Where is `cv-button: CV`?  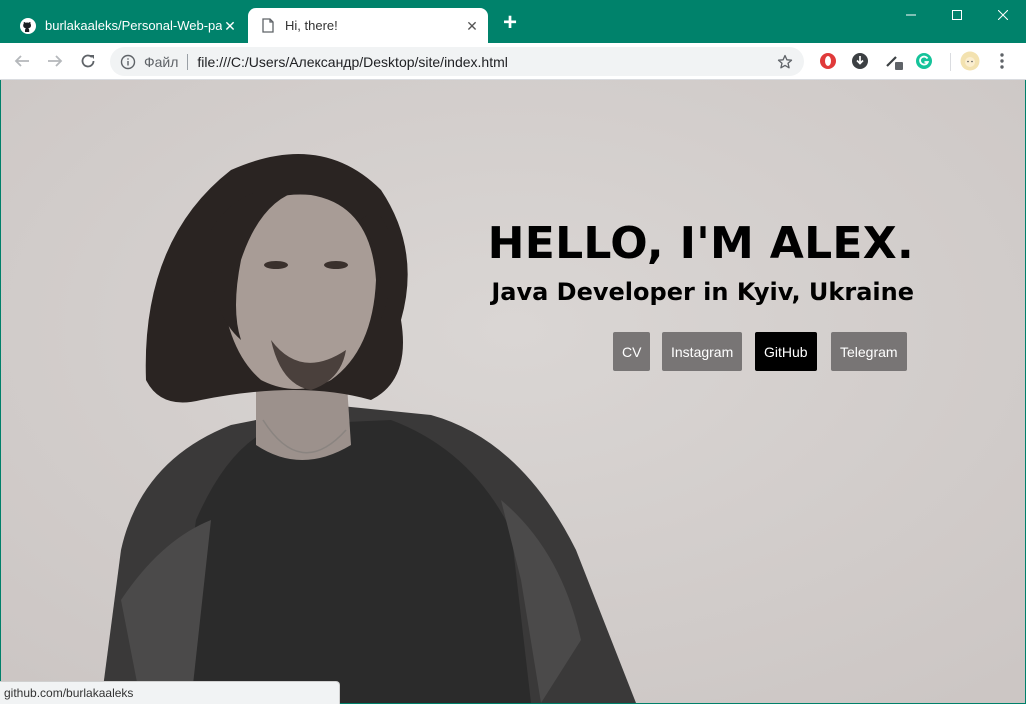 cv-button: CV is located at coordinates (632, 351).